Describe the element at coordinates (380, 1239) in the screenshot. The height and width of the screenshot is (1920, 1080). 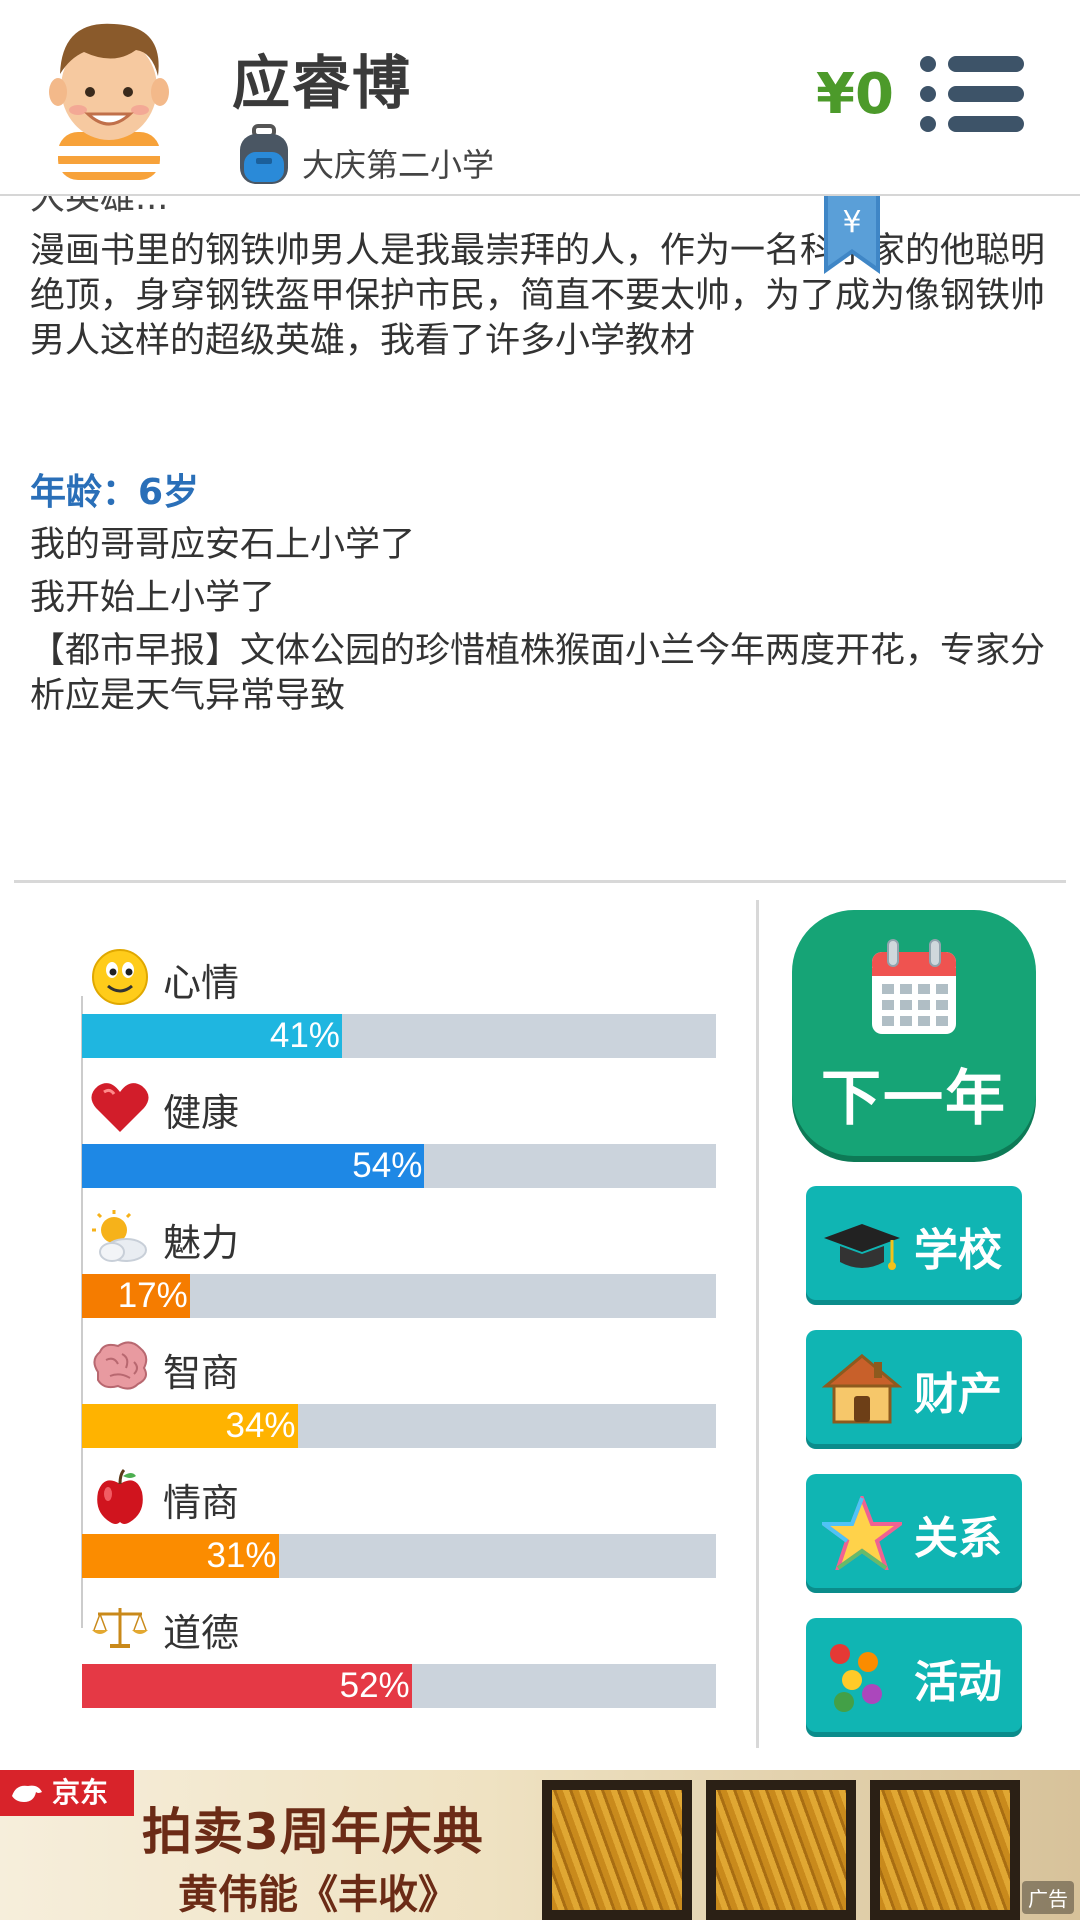
I see `stat-charm: 魅力 17%` at that location.